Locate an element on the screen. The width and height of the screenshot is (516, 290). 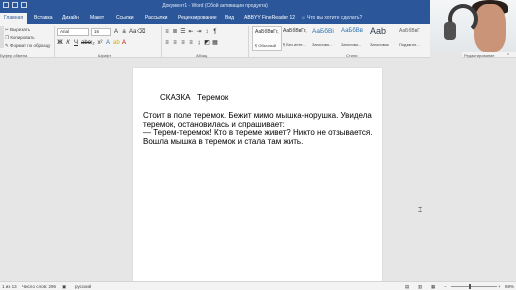
person-face is located at coordinates (490, 28).